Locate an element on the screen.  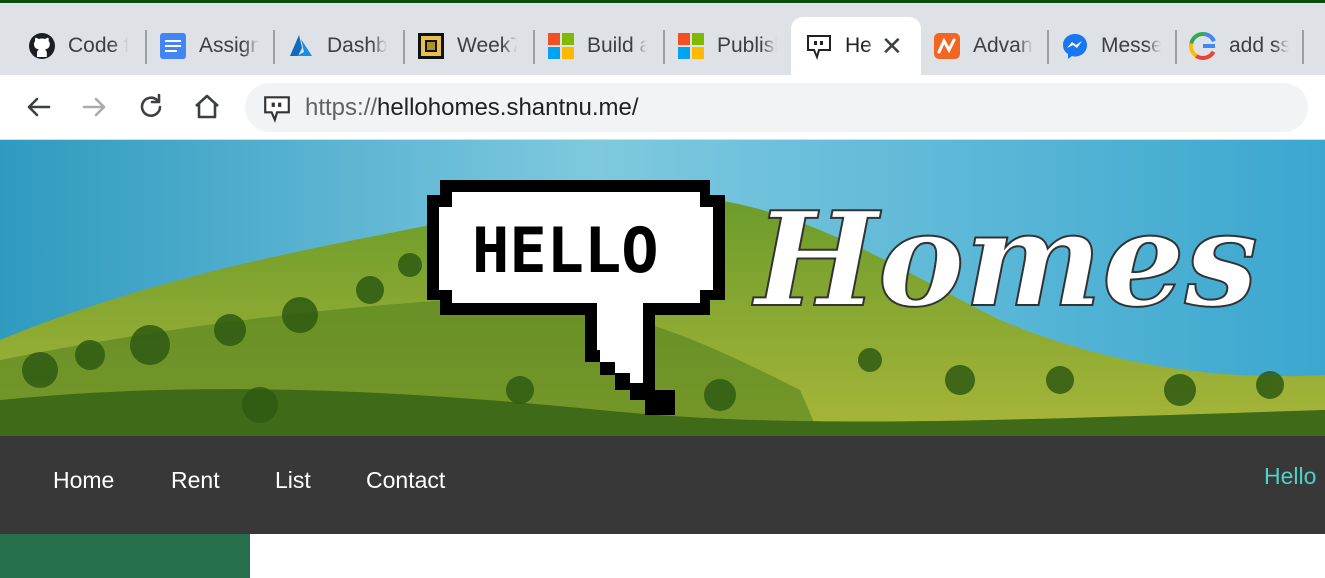
google-docs-icon is located at coordinates (173, 46).